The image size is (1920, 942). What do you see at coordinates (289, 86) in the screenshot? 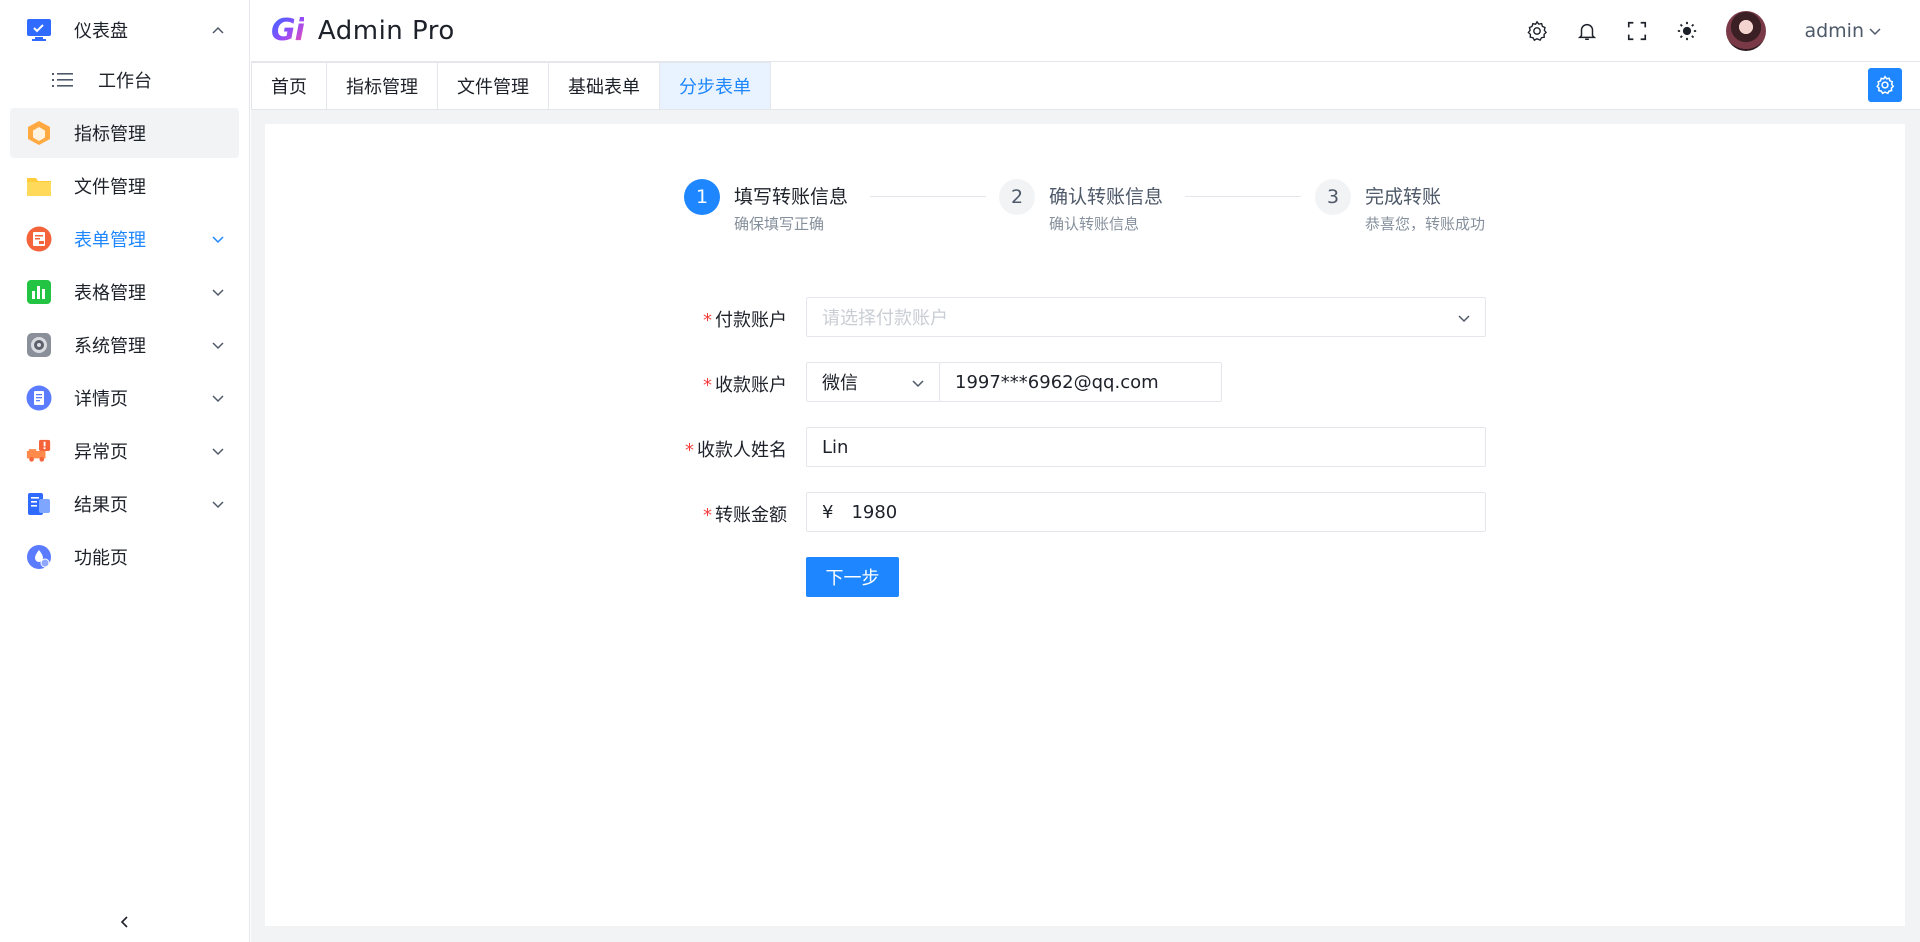
I see `tab-home: 首页` at bounding box center [289, 86].